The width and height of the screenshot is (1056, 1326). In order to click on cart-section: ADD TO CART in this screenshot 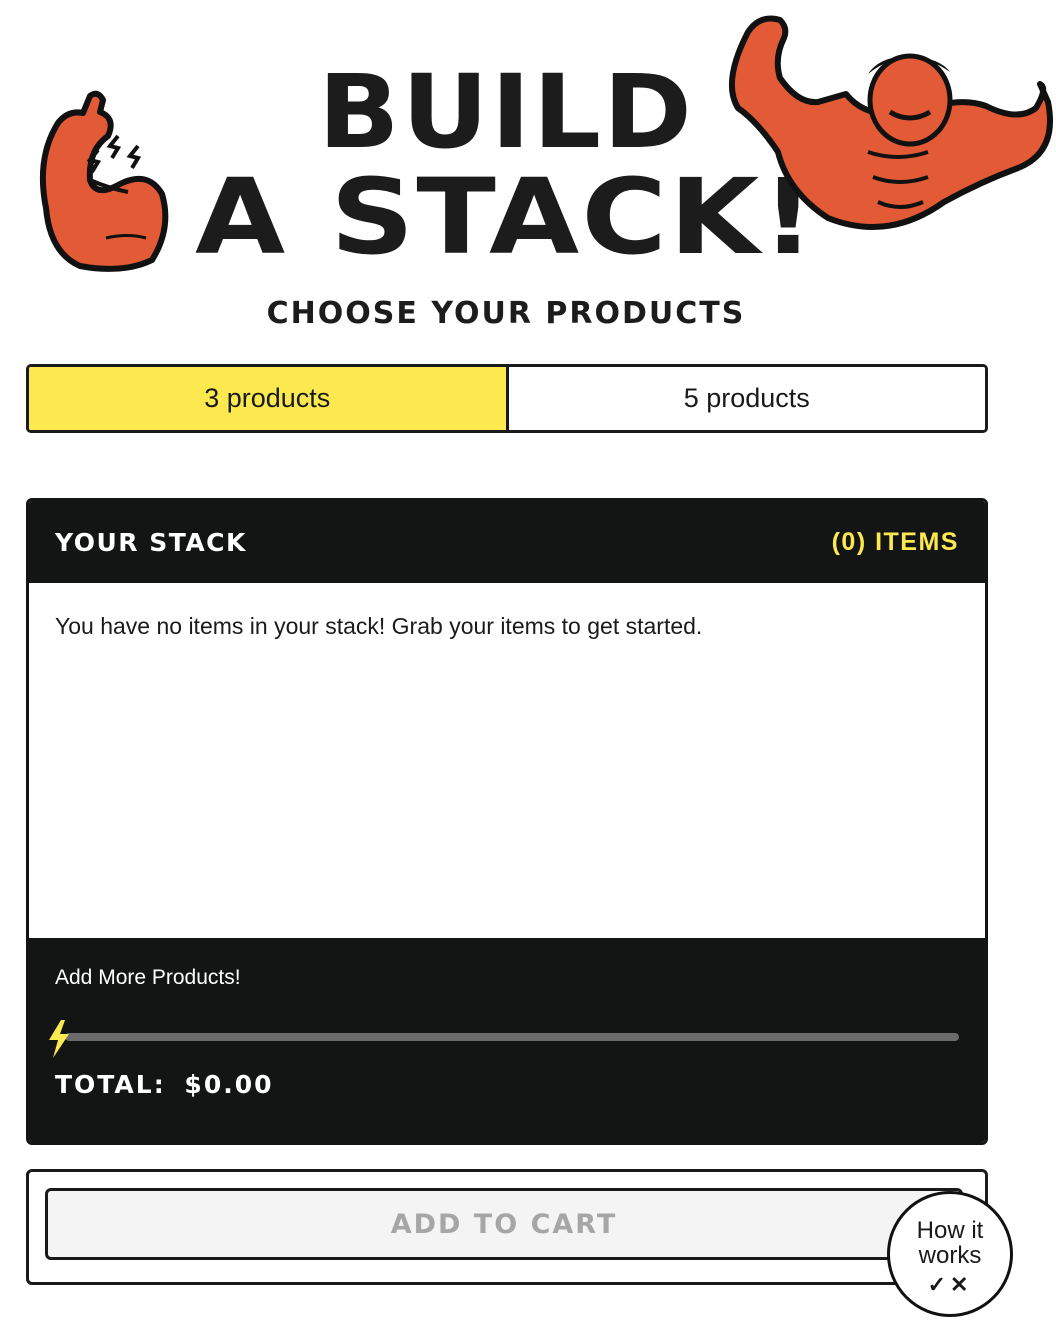, I will do `click(507, 1227)`.